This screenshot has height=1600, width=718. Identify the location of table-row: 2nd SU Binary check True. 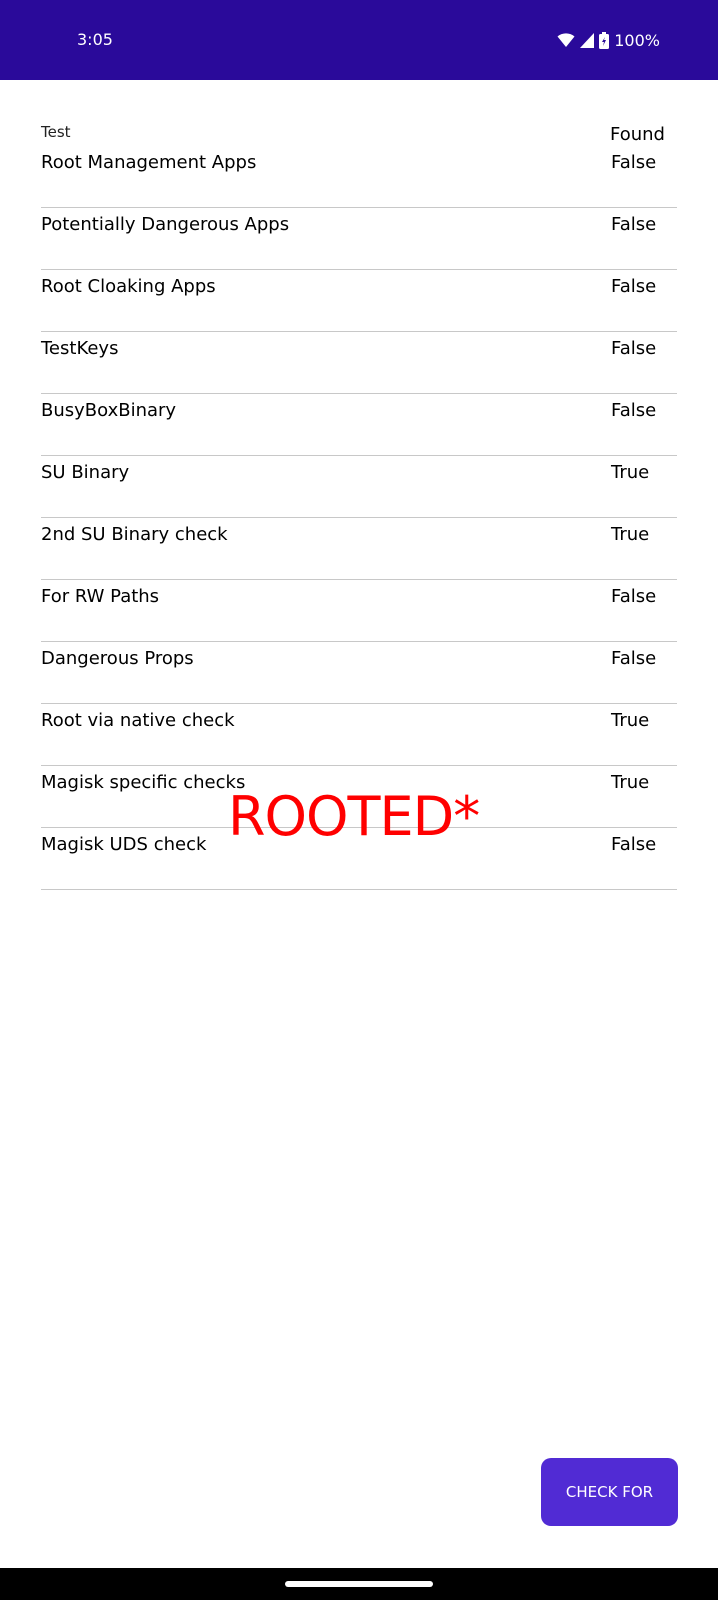
(359, 549).